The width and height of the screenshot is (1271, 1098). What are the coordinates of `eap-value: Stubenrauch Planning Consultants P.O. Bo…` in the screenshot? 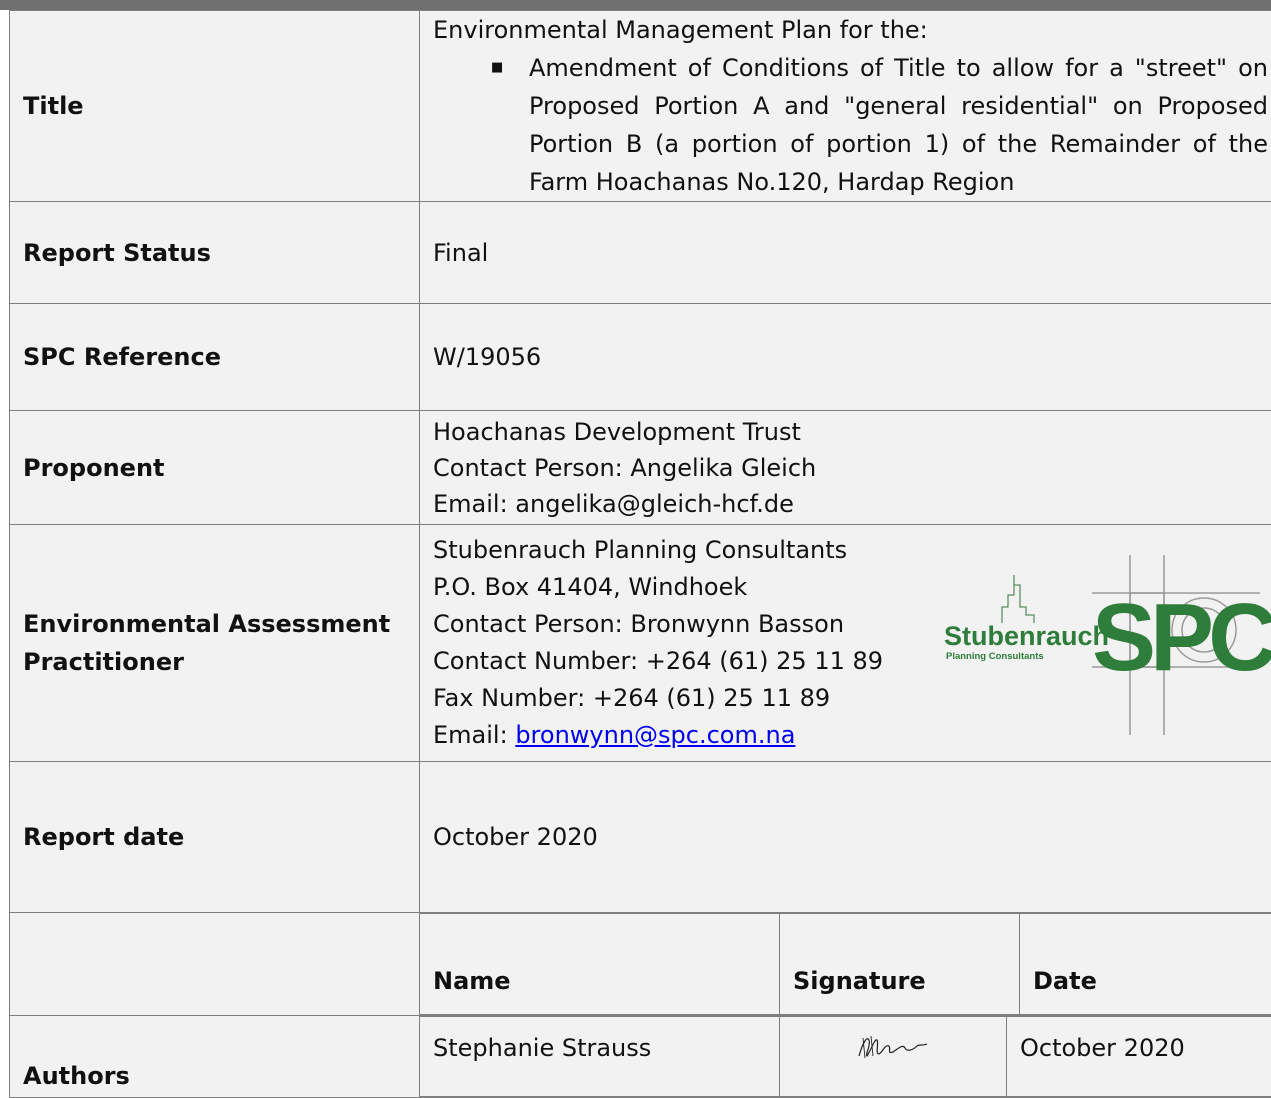 It's located at (845, 643).